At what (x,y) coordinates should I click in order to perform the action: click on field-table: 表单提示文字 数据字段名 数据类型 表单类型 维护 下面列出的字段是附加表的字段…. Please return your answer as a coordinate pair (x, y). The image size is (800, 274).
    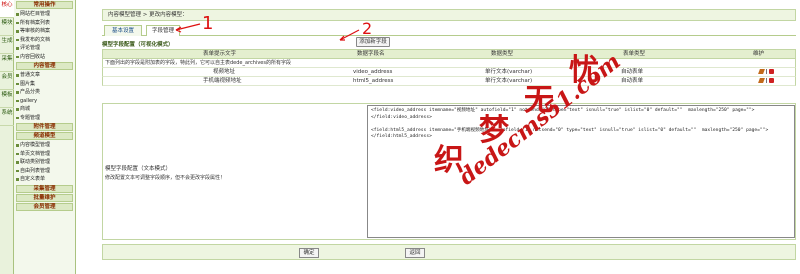
    Looking at the image, I should click on (449, 67).